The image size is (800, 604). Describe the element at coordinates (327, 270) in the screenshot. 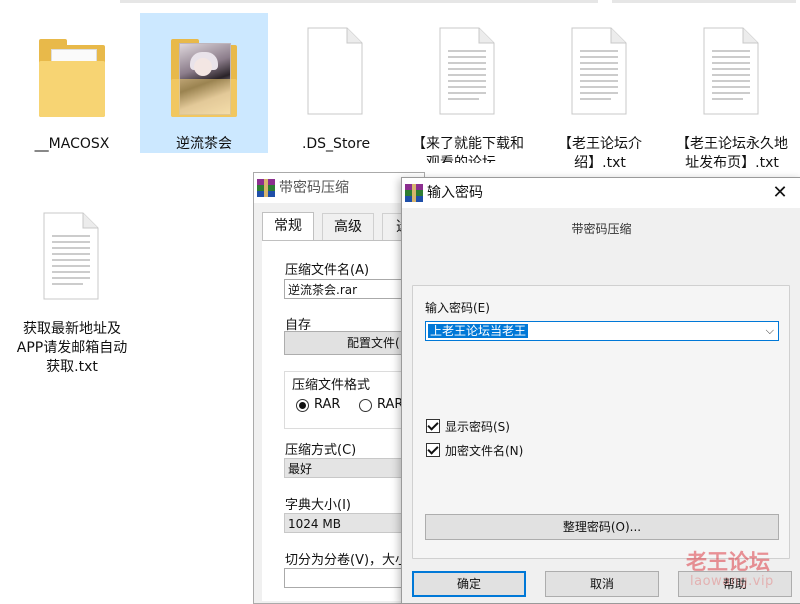

I see `archive-name-label: 压缩文件名(A)` at that location.